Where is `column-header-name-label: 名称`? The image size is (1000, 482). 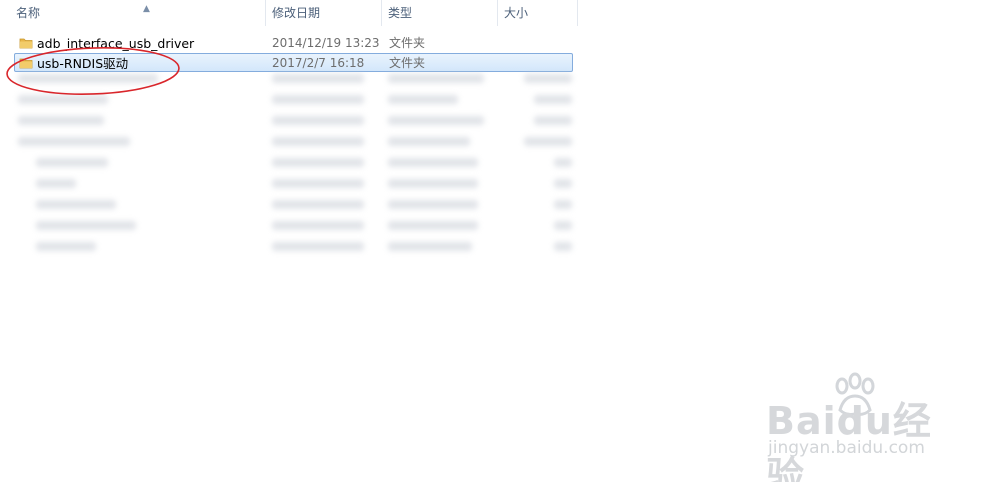
column-header-name-label: 名称 is located at coordinates (28, 13).